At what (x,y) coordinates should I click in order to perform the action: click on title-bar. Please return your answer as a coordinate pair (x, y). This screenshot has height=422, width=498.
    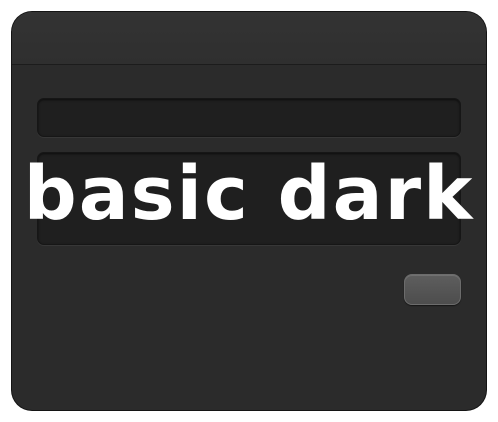
    Looking at the image, I should click on (249, 38).